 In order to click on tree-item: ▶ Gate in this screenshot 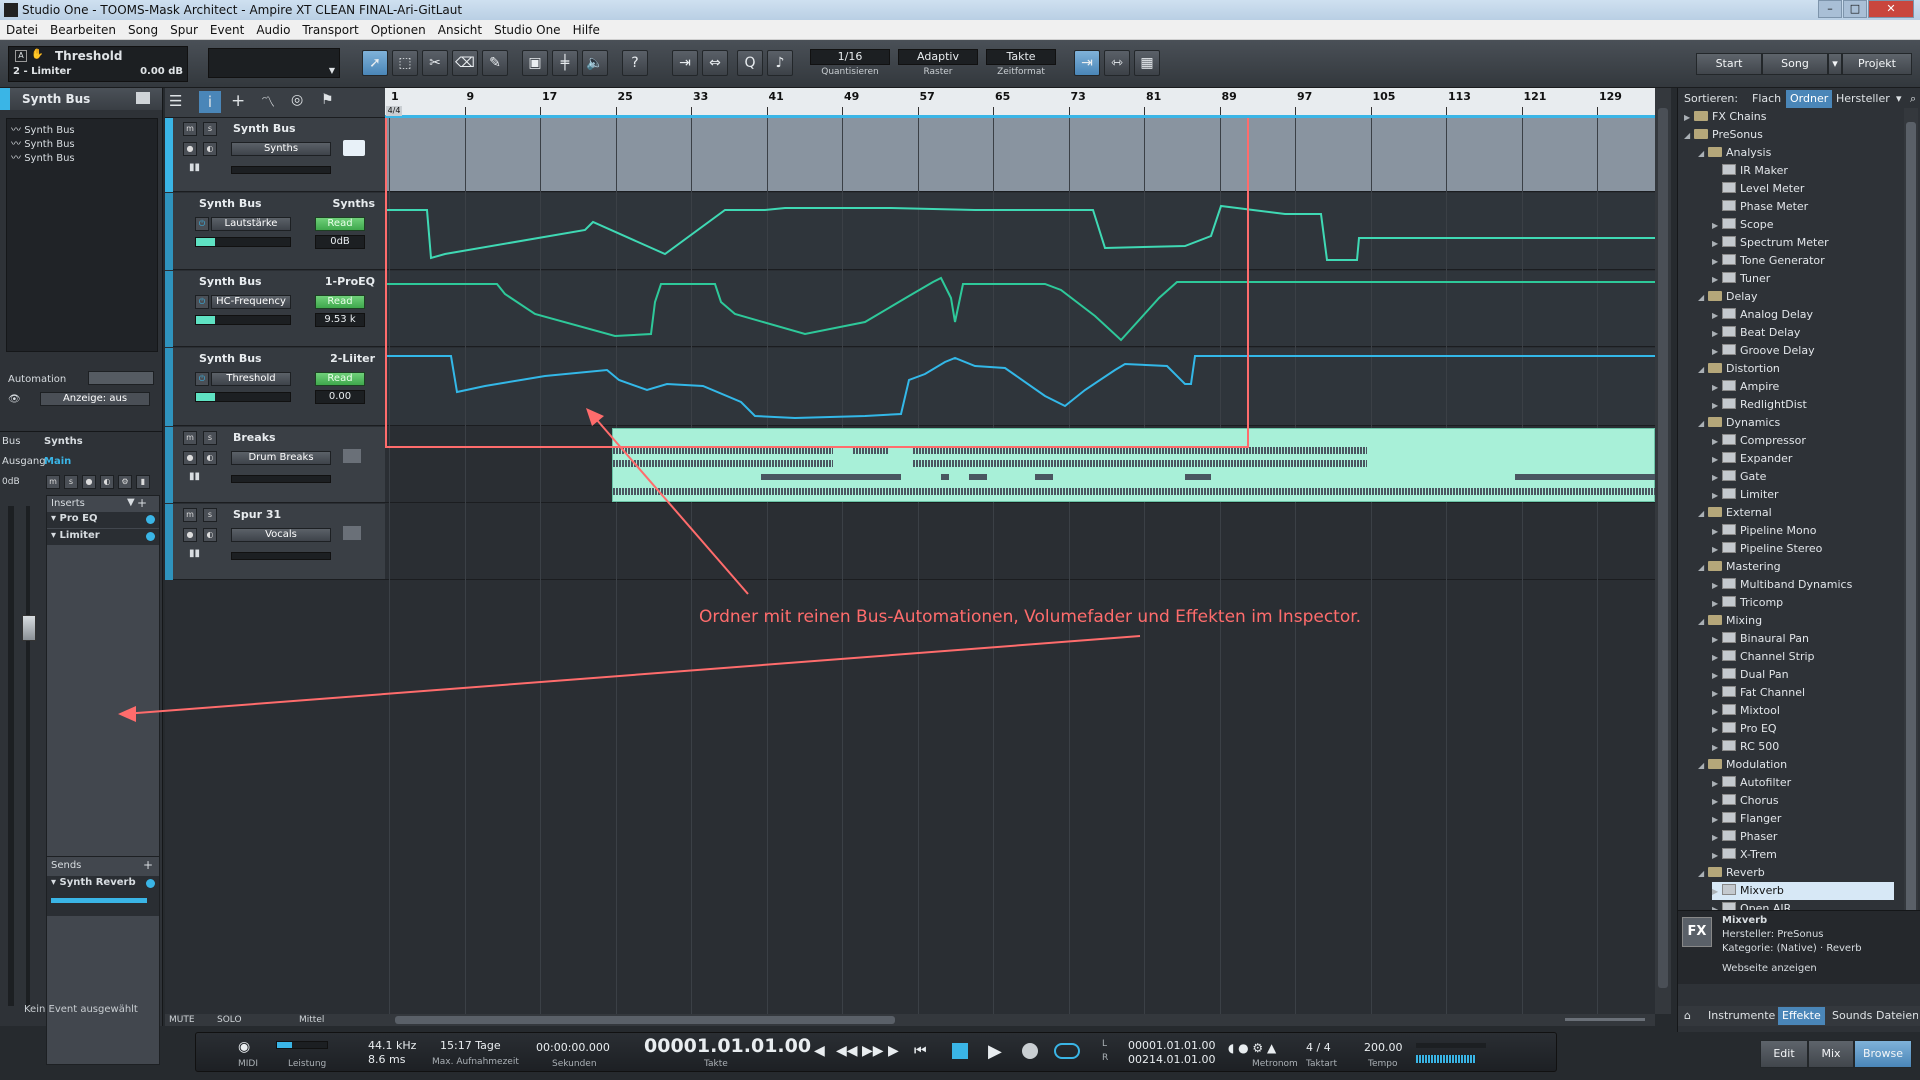, I will do `click(1803, 477)`.